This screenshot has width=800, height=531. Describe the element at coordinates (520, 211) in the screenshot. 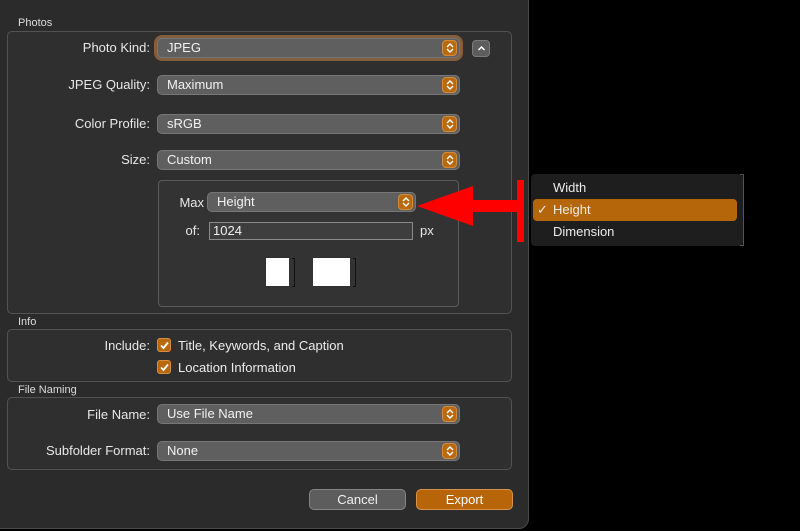

I see `arrow-tail-bar` at that location.